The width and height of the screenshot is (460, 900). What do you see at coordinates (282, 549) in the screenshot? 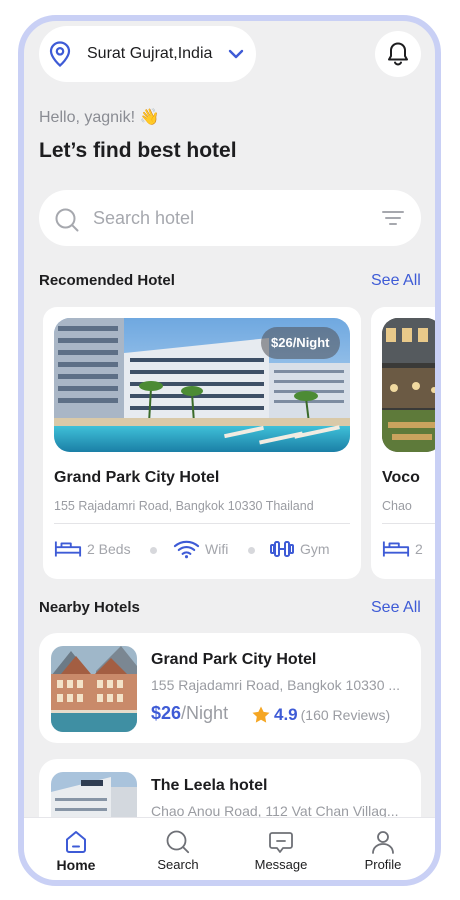
I see `dumbbell-icon` at bounding box center [282, 549].